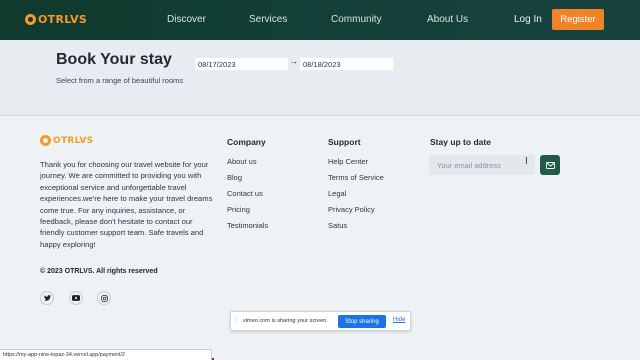 Image resolution: width=640 pixels, height=360 pixels. Describe the element at coordinates (76, 298) in the screenshot. I see `youtube-icon` at that location.